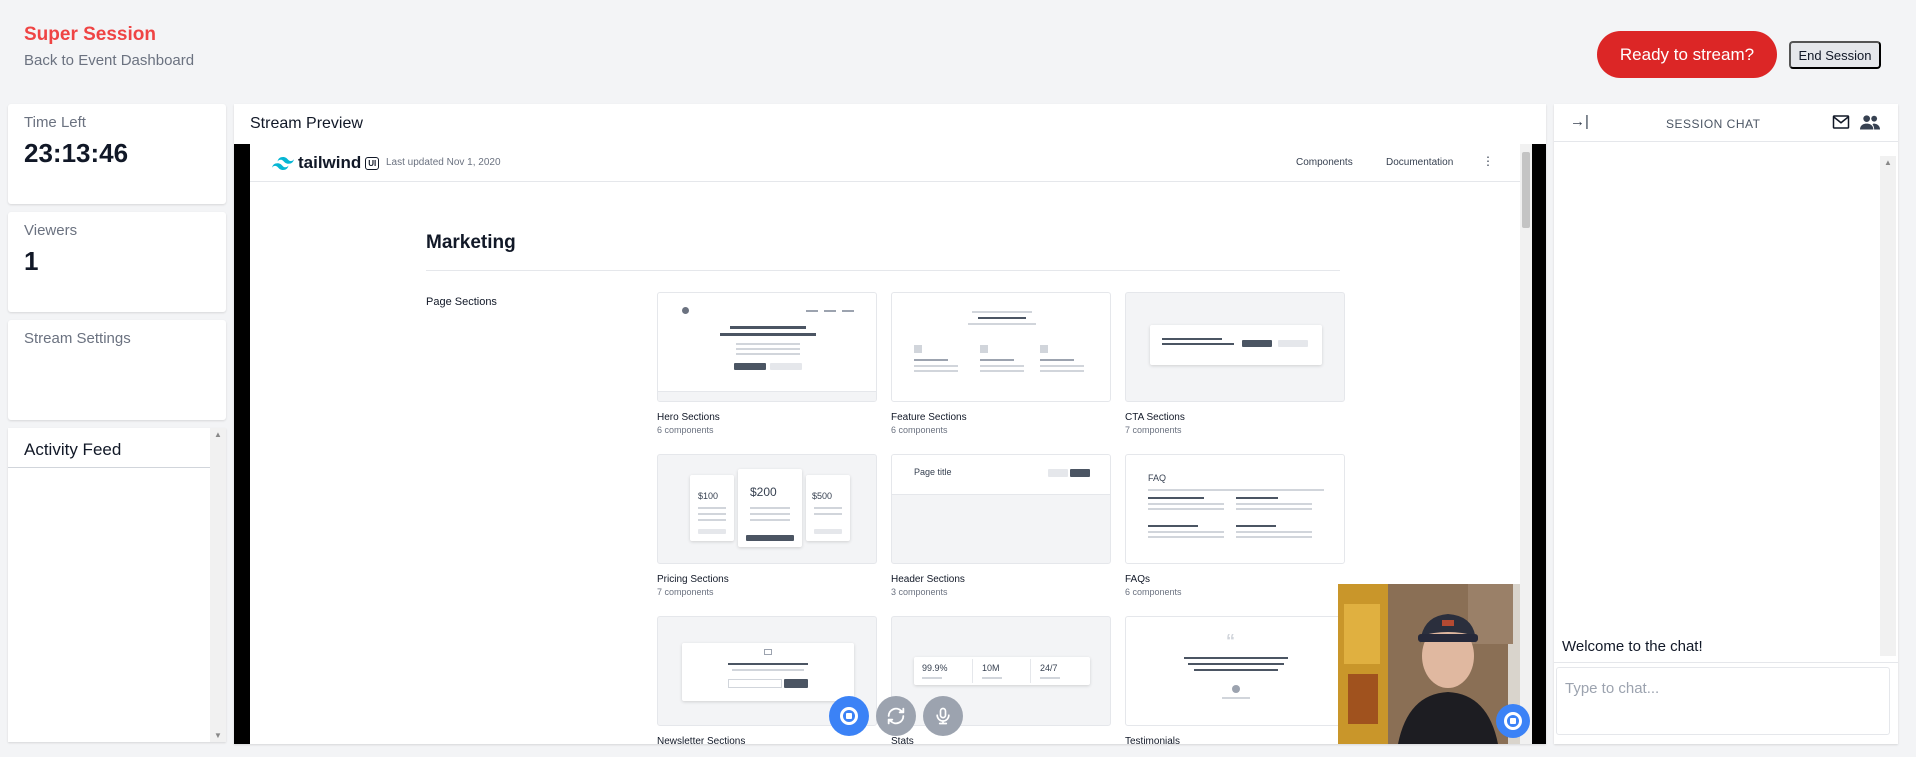 This screenshot has width=1916, height=757. I want to click on tailwind-logo: tailwind UI, so click(326, 163).